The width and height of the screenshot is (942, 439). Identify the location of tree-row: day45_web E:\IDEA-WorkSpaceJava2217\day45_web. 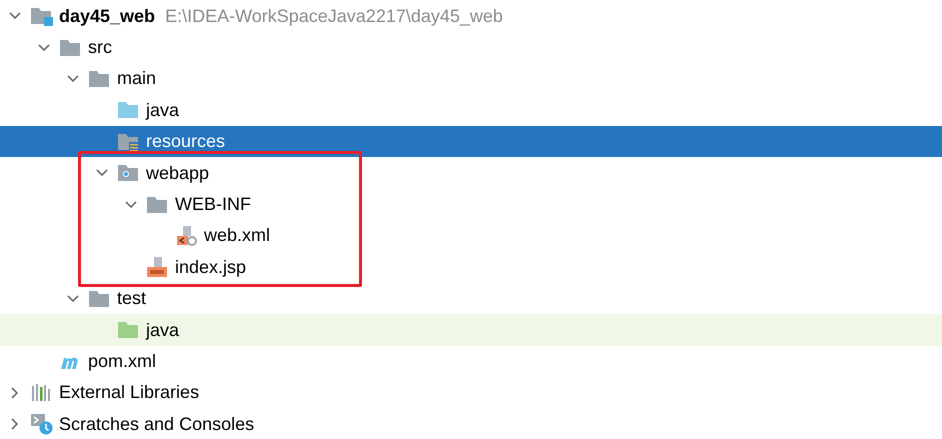
(471, 16).